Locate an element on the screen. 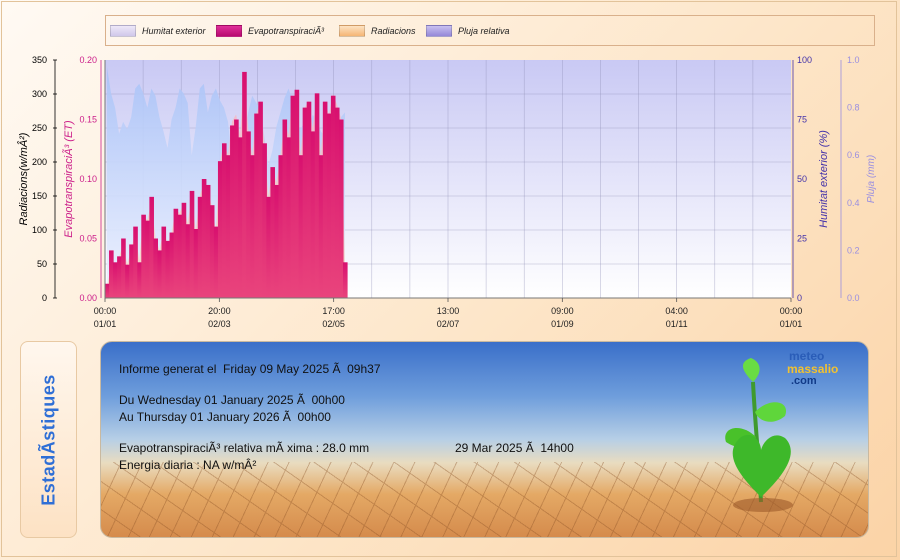 The height and width of the screenshot is (560, 900). rain-tick-label: 0.8 is located at coordinates (853, 108).